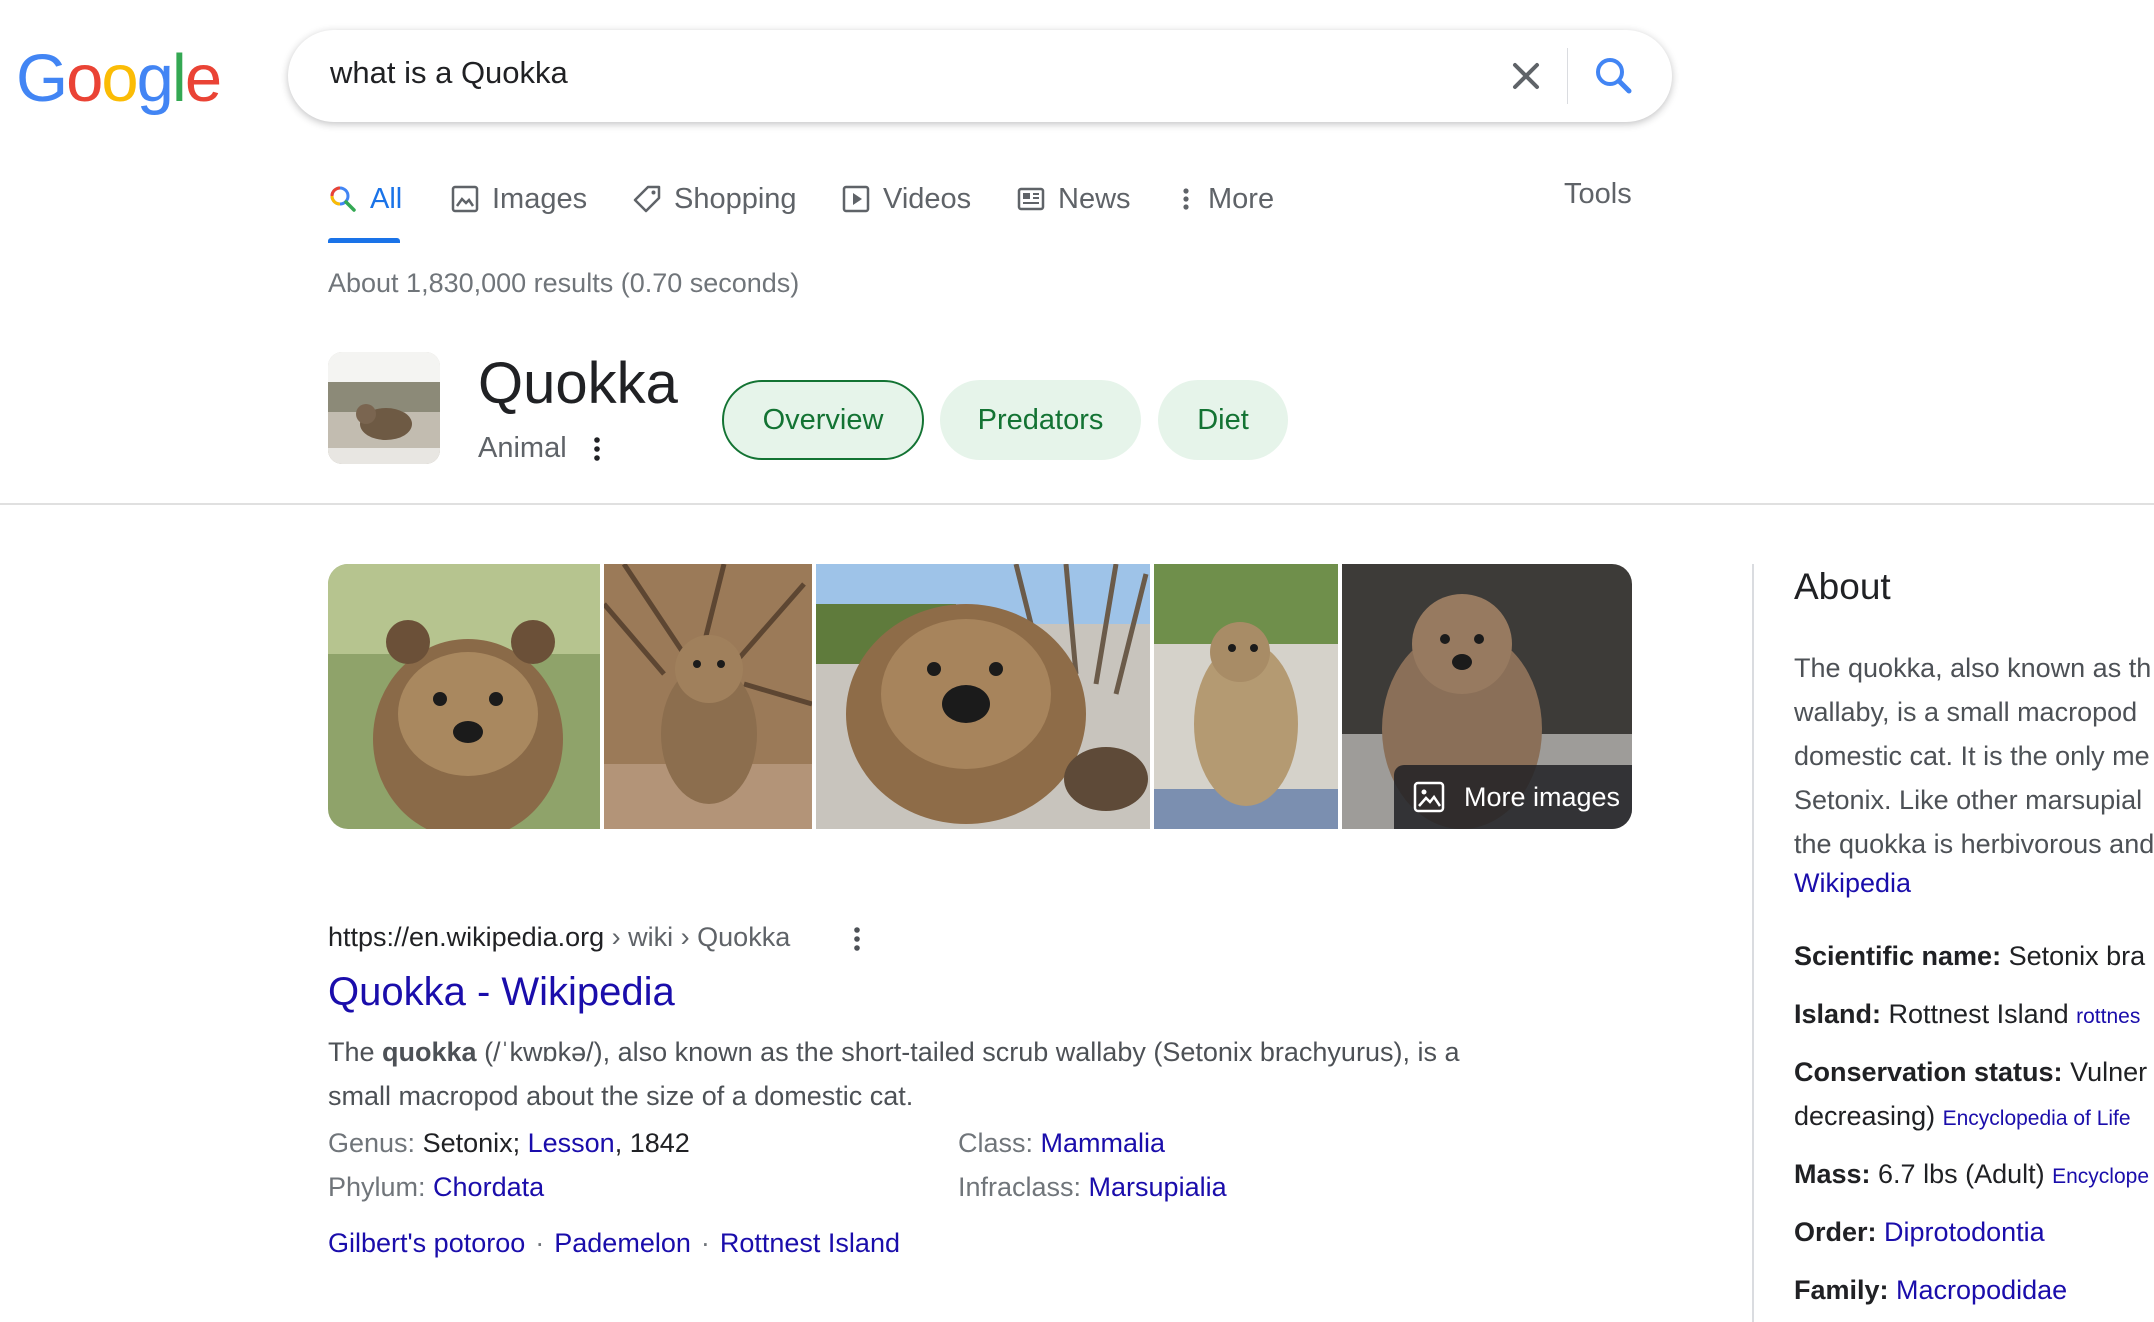 The width and height of the screenshot is (2154, 1322). Describe the element at coordinates (475, 1143) in the screenshot. I see `fact-value: Setonix;` at that location.